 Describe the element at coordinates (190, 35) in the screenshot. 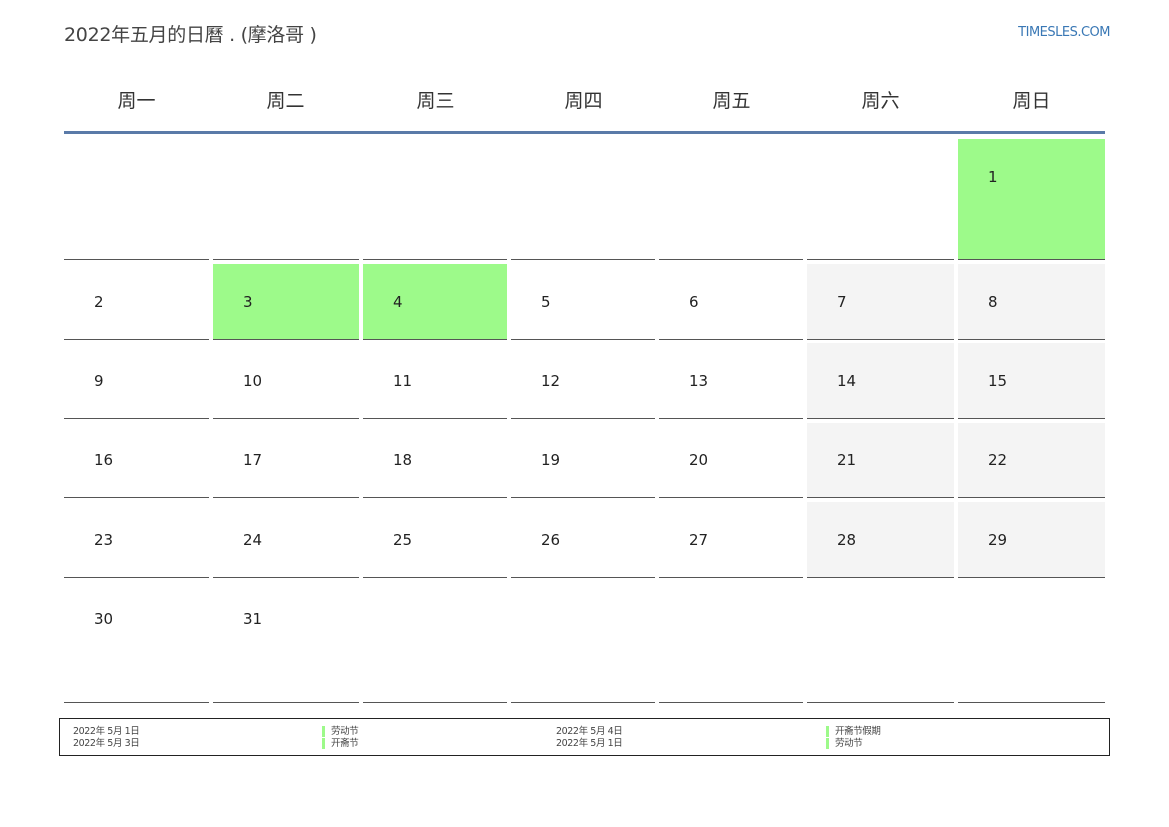

I see `page-title: 2022年五月的日曆 . (摩洛哥 )` at that location.